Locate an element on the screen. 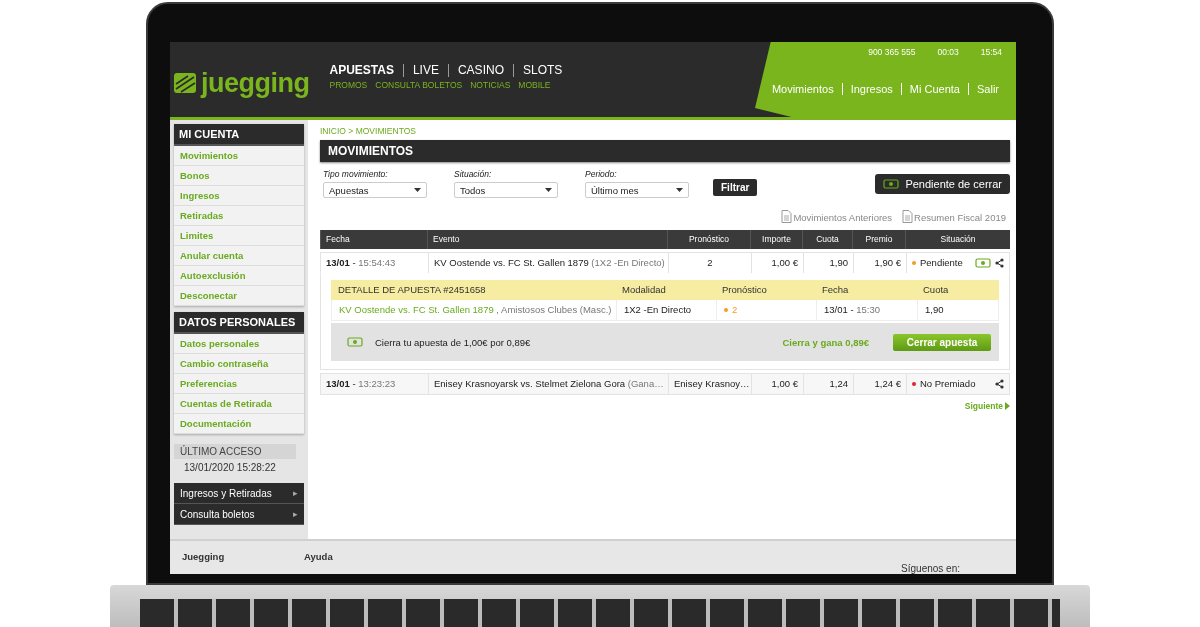  column-header: Modalidad is located at coordinates (644, 290).